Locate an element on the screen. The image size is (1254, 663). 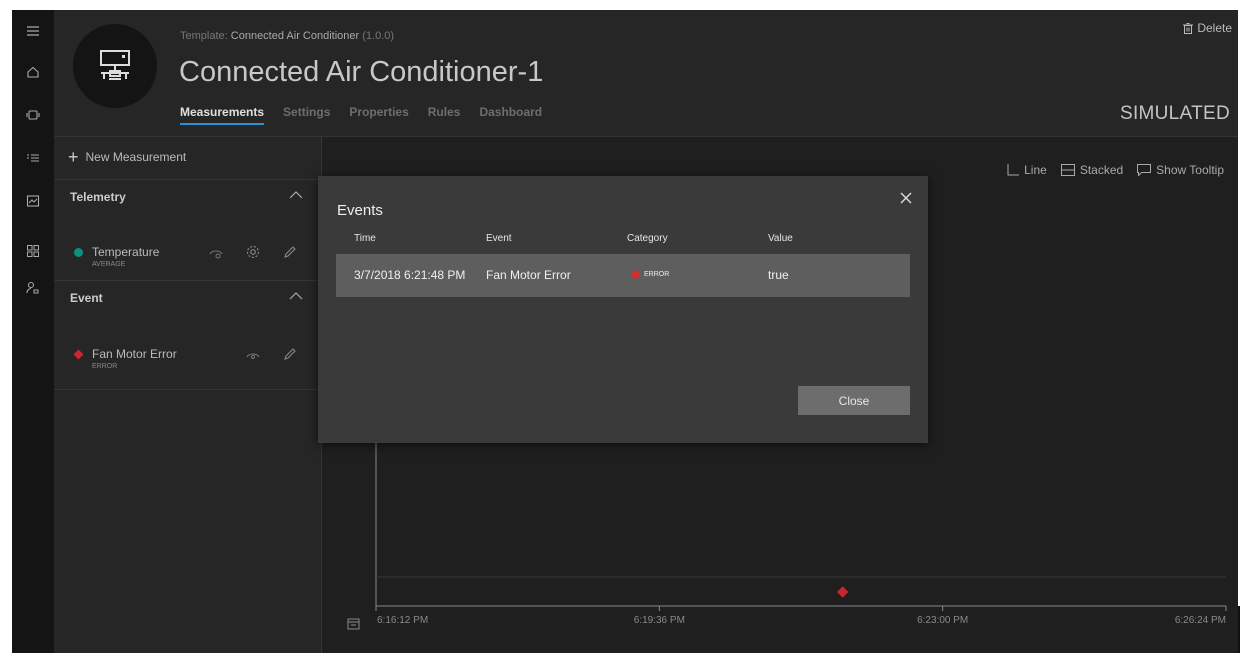
device-template-icon is located at coordinates (115, 65).